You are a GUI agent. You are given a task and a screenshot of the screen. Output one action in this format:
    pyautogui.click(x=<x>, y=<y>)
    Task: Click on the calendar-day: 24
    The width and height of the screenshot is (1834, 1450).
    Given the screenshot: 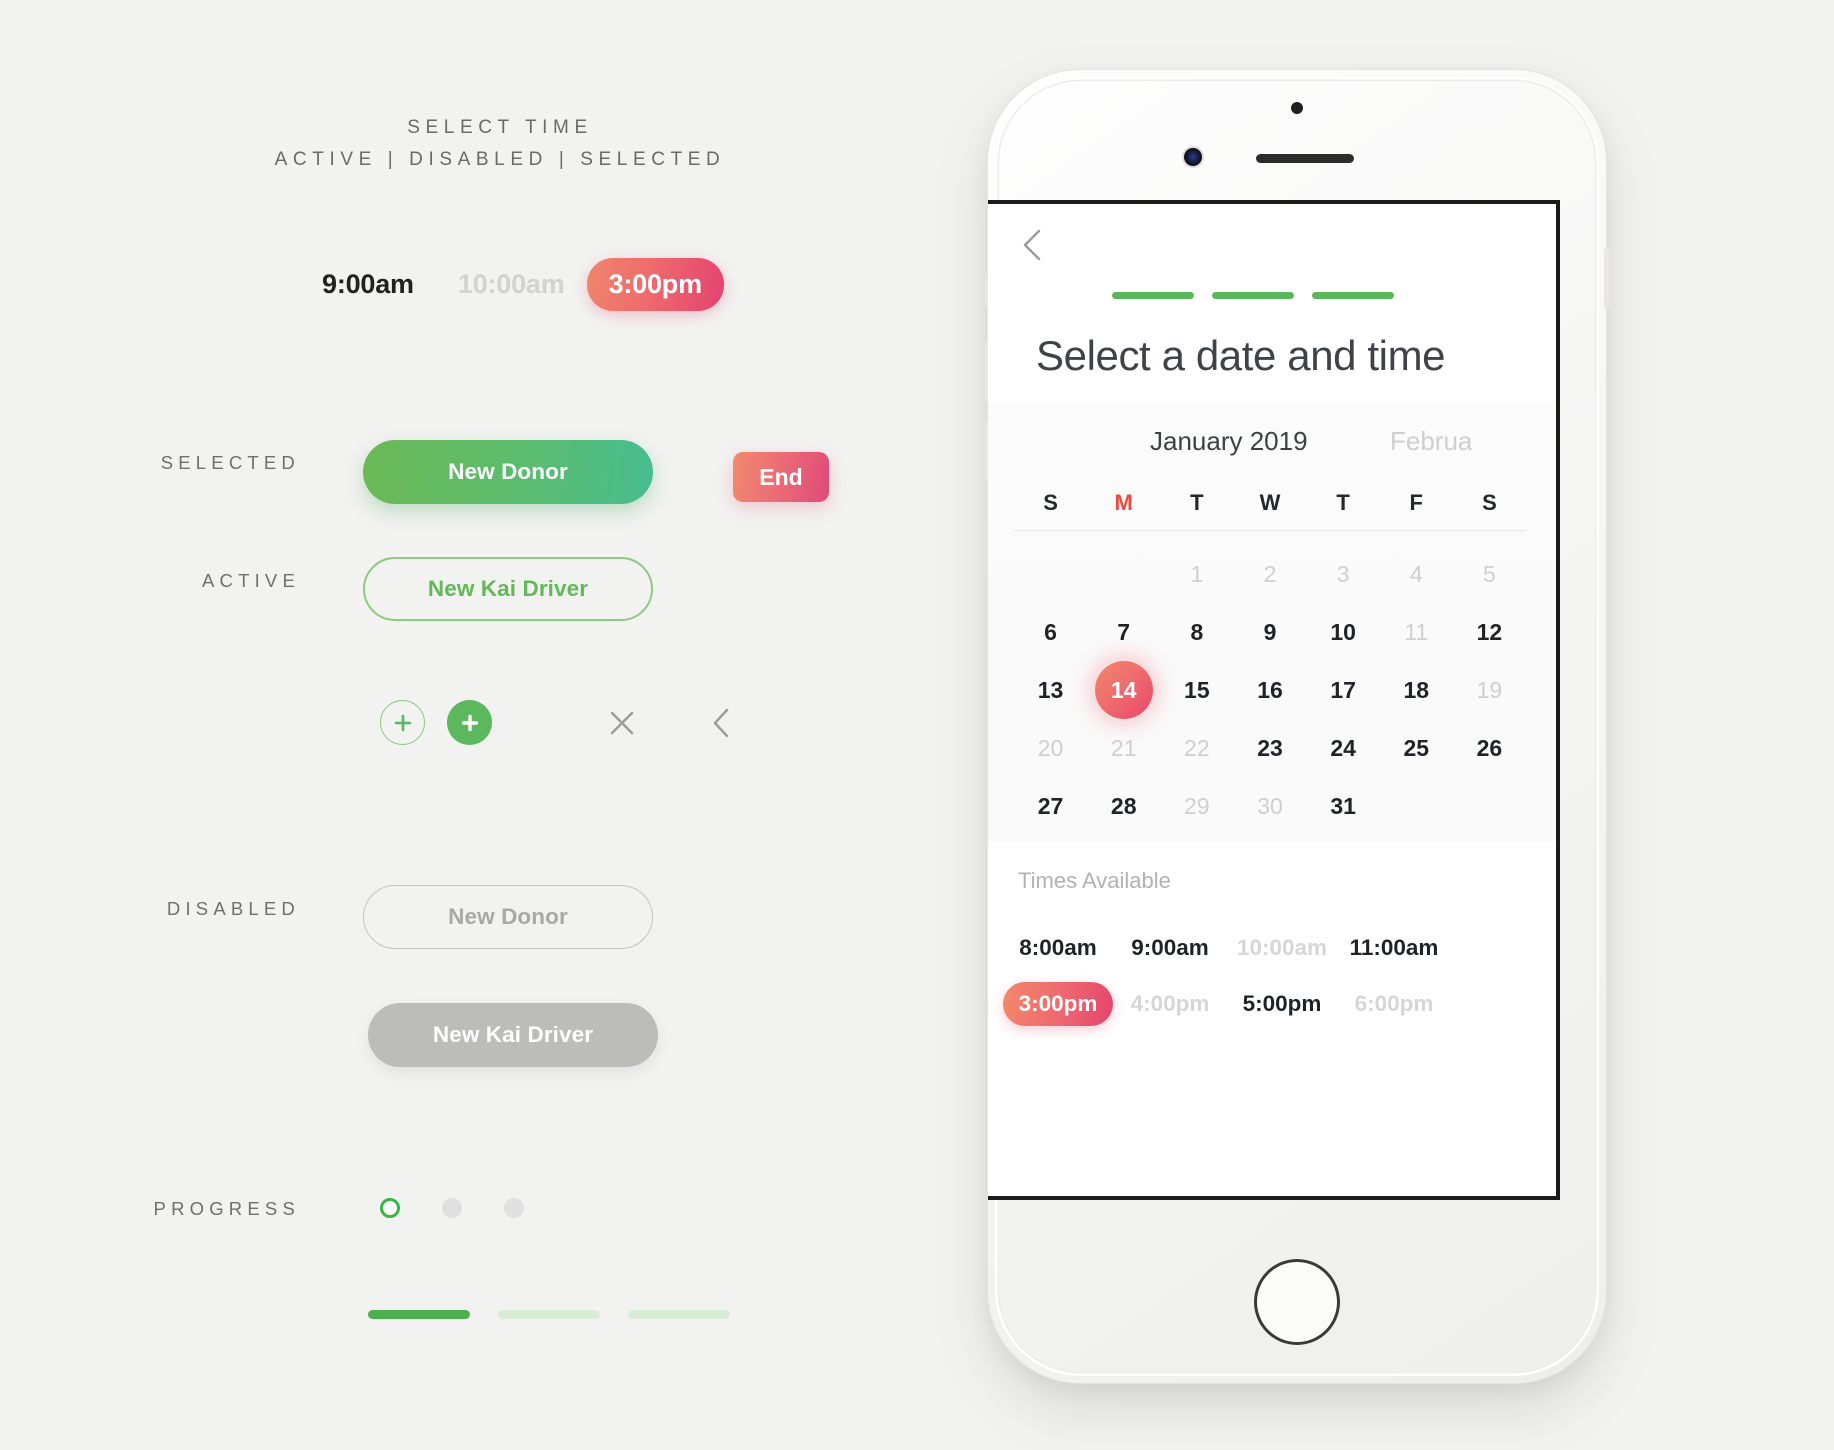 What is the action you would take?
    pyautogui.click(x=1343, y=748)
    